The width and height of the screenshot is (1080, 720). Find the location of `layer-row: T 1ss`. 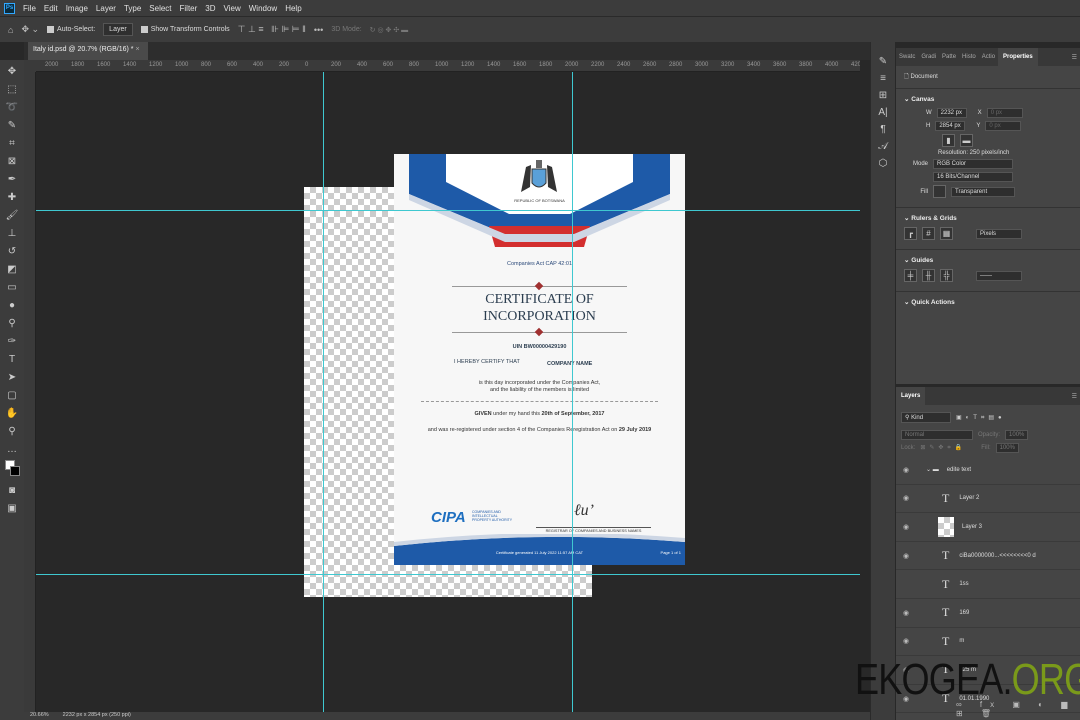

layer-row: T 1ss is located at coordinates (988, 584).